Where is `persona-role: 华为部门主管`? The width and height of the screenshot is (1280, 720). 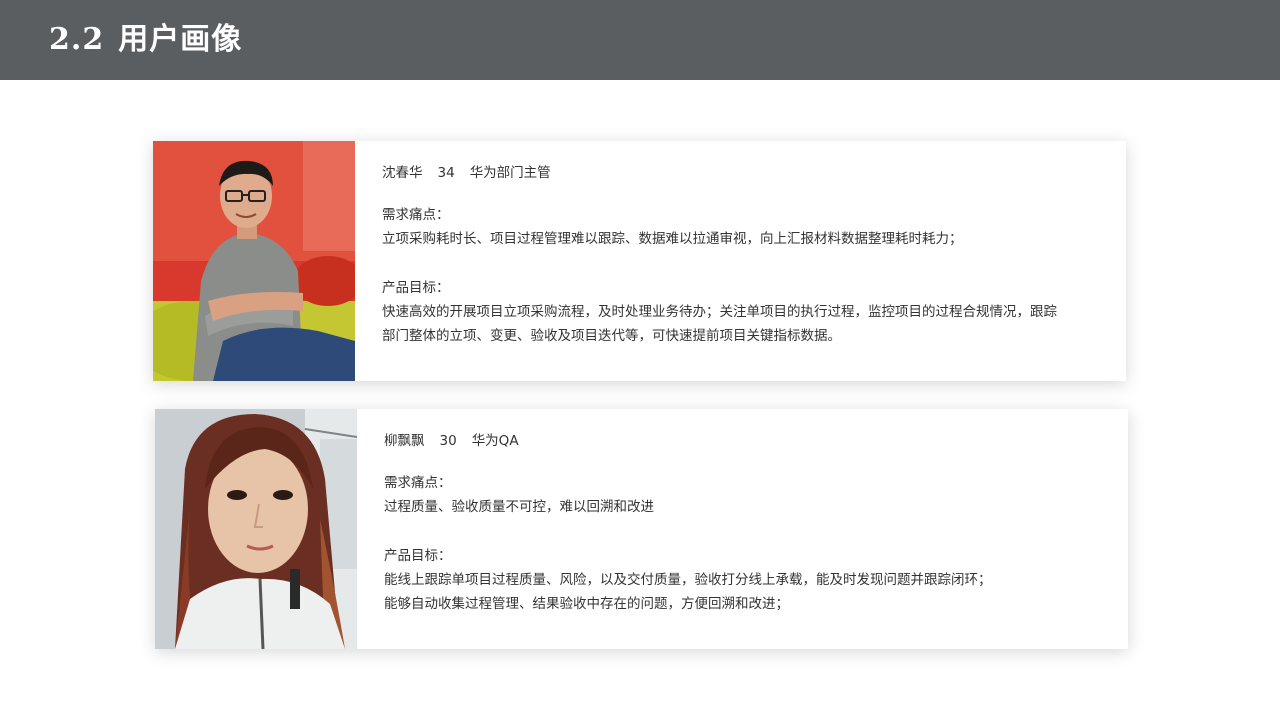
persona-role: 华为部门主管 is located at coordinates (510, 173).